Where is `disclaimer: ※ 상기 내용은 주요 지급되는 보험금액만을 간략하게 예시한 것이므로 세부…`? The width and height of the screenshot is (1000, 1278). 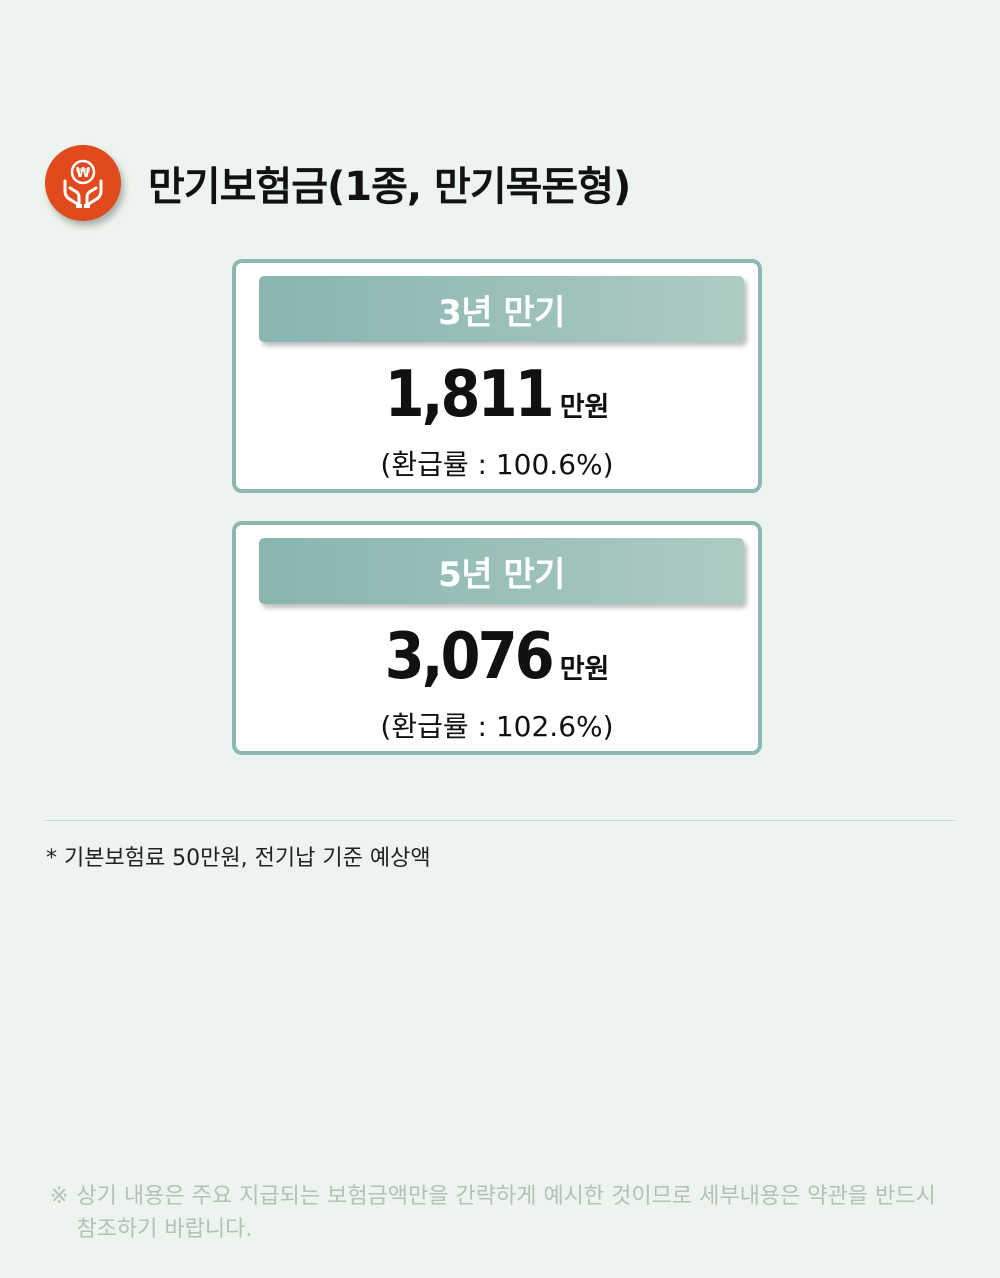 disclaimer: ※ 상기 내용은 주요 지급되는 보험금액만을 간략하게 예시한 것이므로 세부… is located at coordinates (505, 1213).